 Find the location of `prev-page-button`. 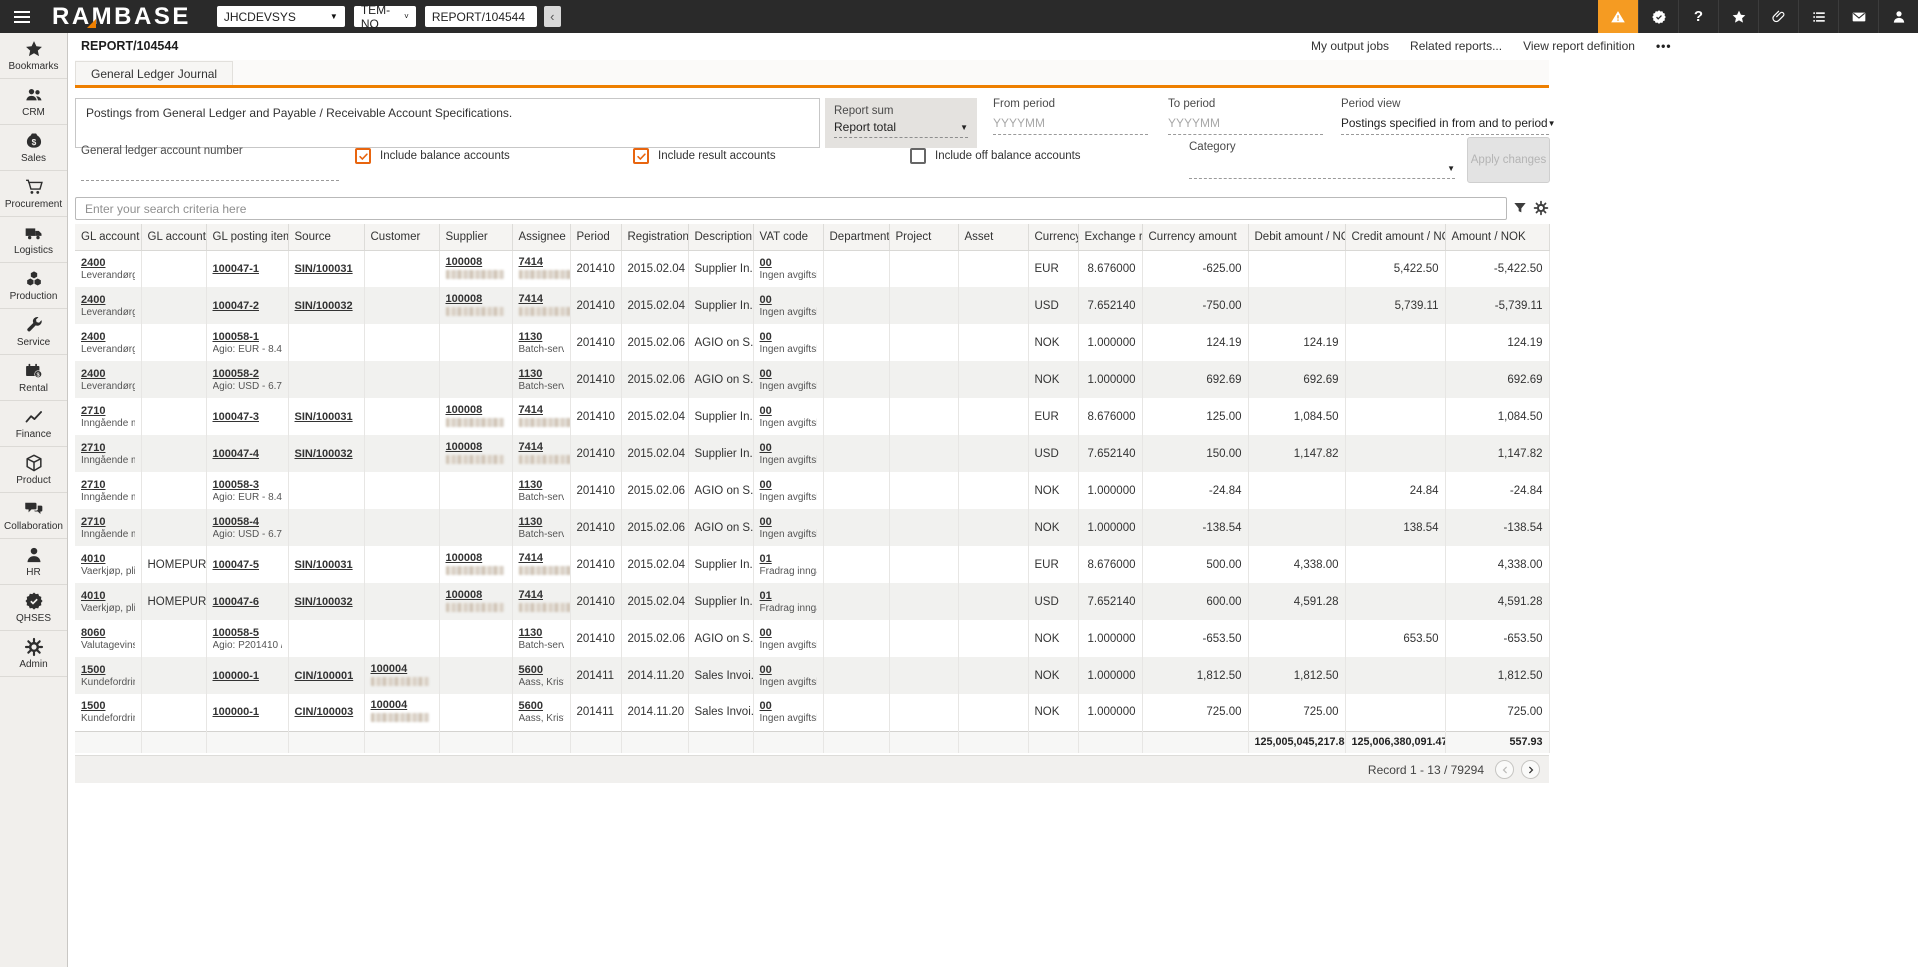

prev-page-button is located at coordinates (1504, 769).